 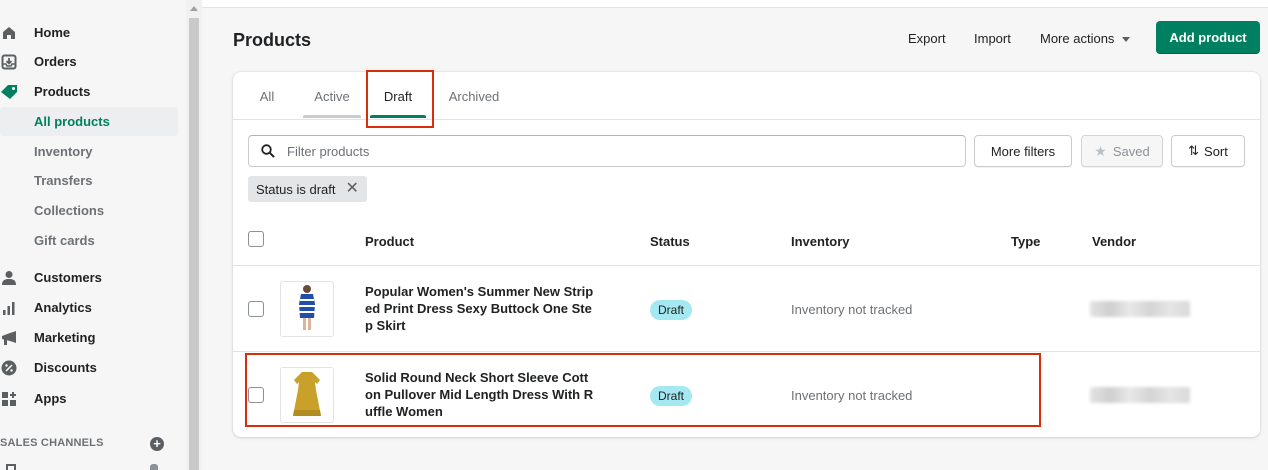 I want to click on import-button: Import, so click(x=992, y=38).